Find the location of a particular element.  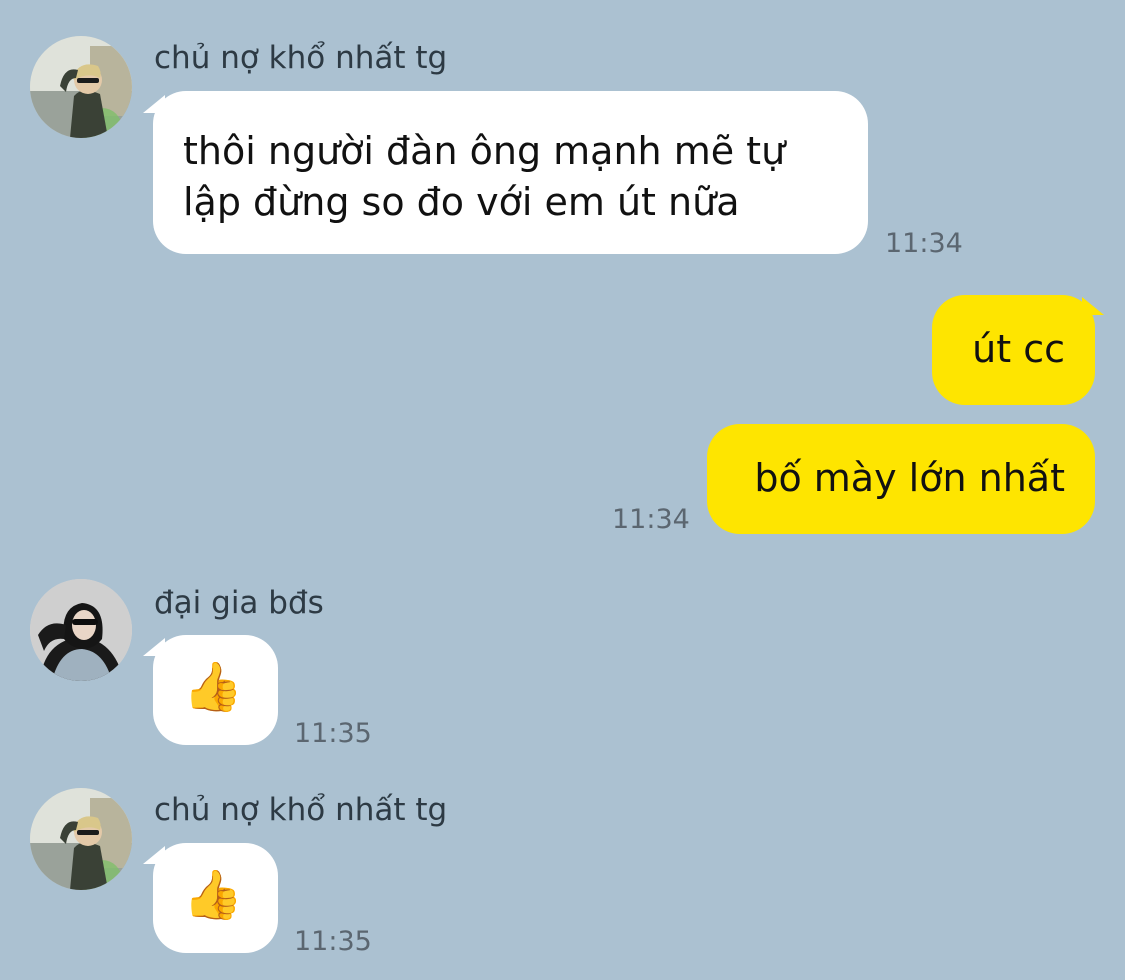

message-text: út cc is located at coordinates (1018, 349).